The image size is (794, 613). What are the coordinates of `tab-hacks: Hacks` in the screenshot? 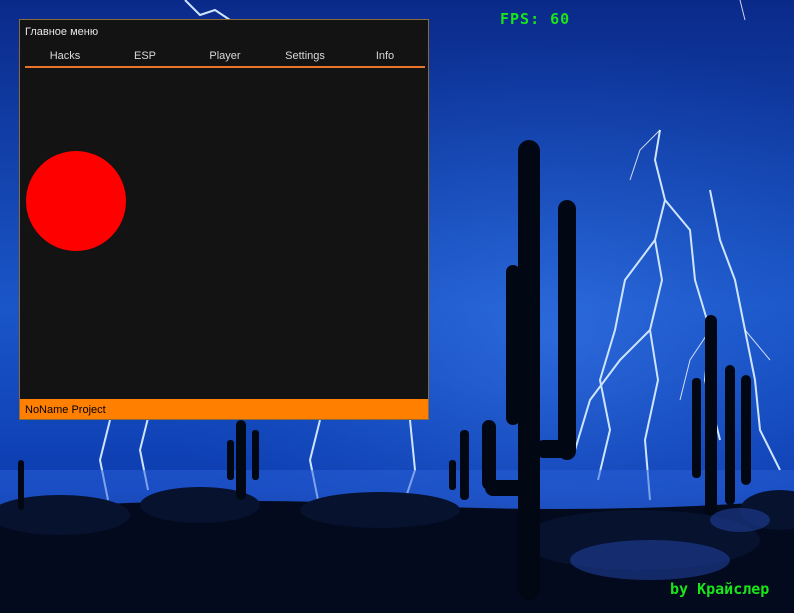 It's located at (65, 57).